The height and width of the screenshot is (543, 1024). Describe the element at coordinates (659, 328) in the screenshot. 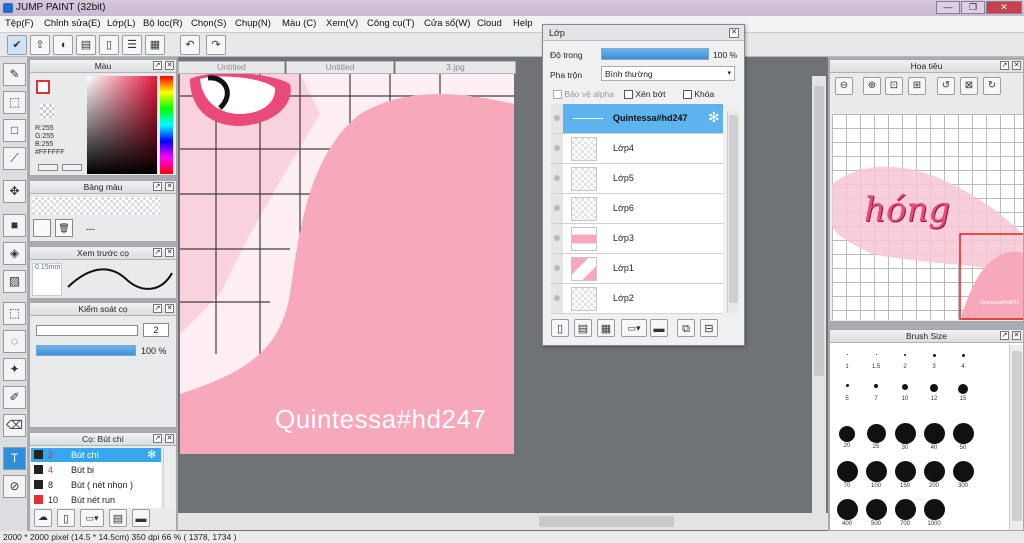

I see `layer-folder-icon: ▬` at that location.